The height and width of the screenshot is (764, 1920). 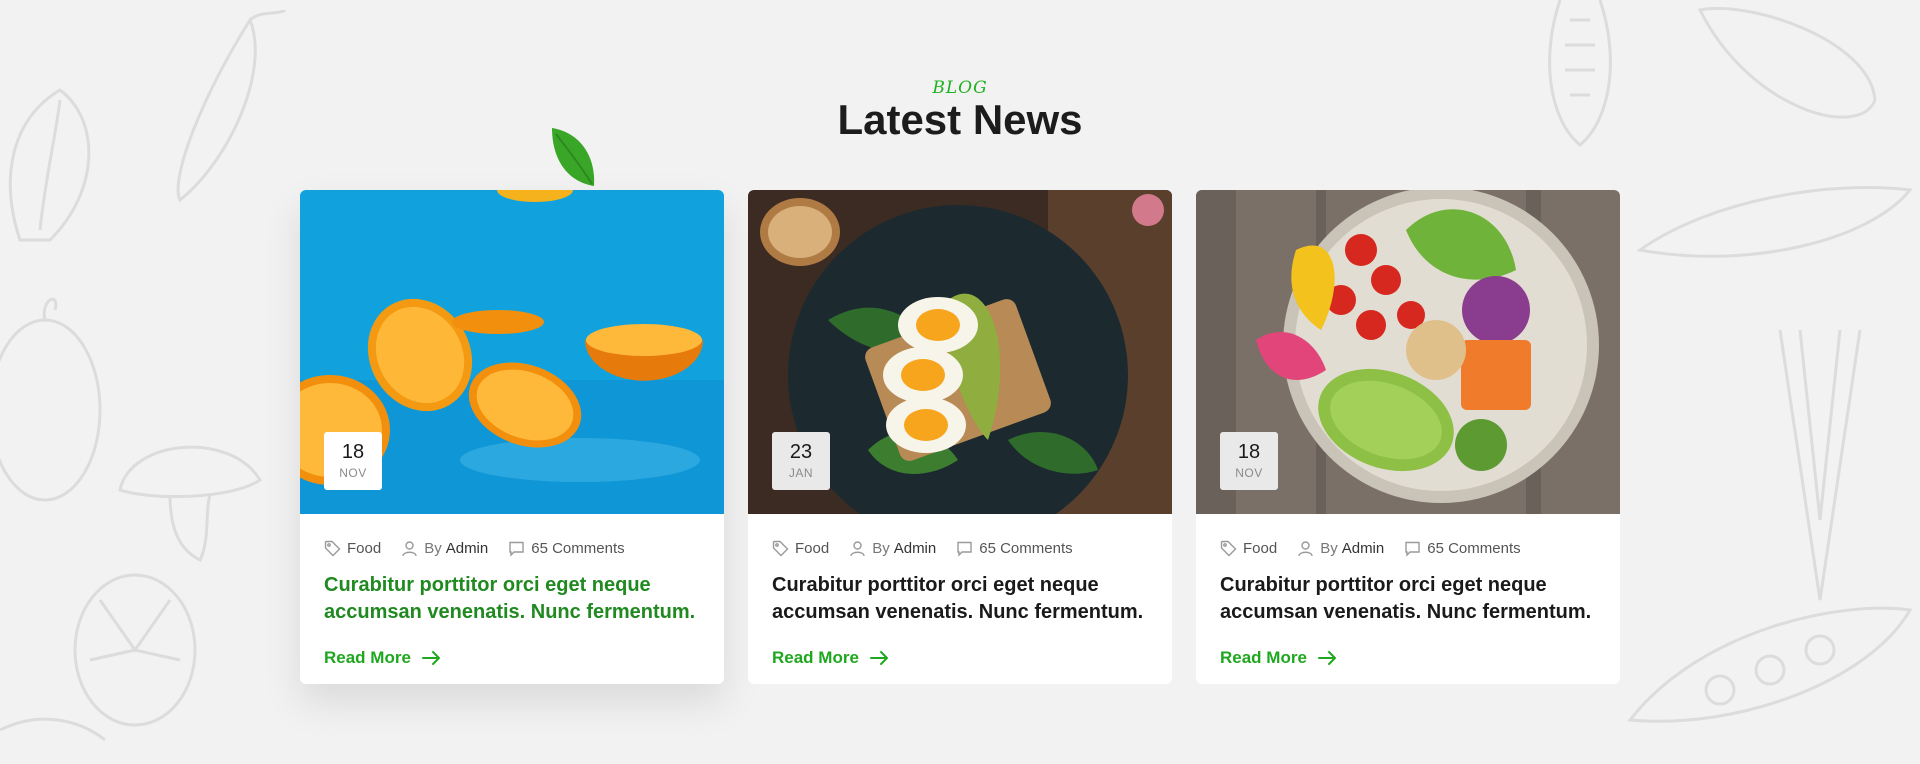 I want to click on section-title: Latest News, so click(x=960, y=119).